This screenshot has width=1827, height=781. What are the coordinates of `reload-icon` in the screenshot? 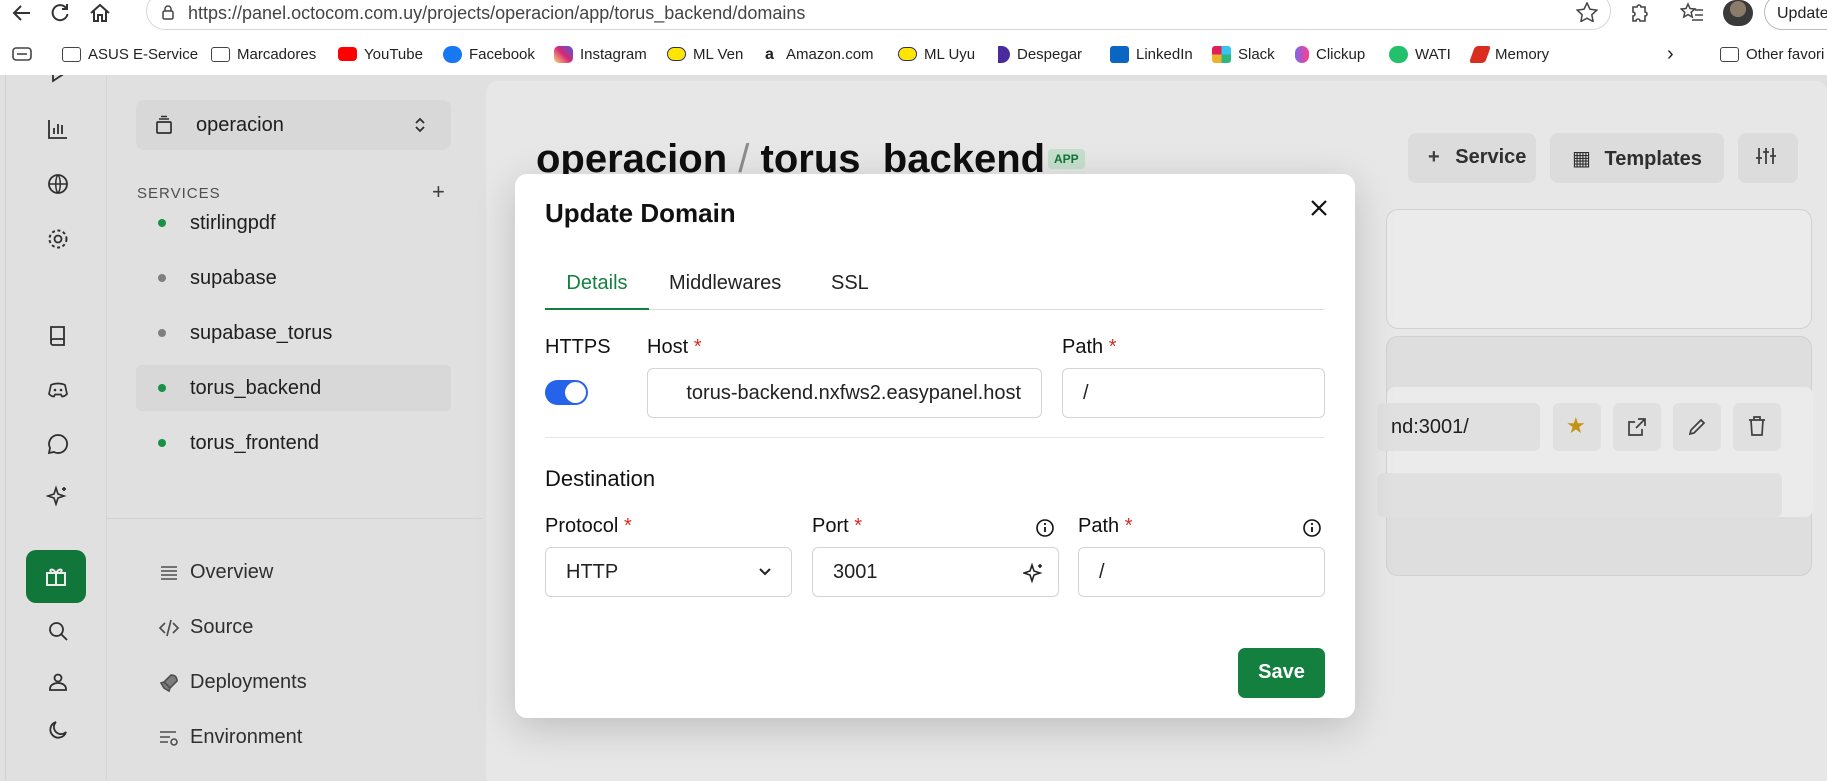 It's located at (60, 13).